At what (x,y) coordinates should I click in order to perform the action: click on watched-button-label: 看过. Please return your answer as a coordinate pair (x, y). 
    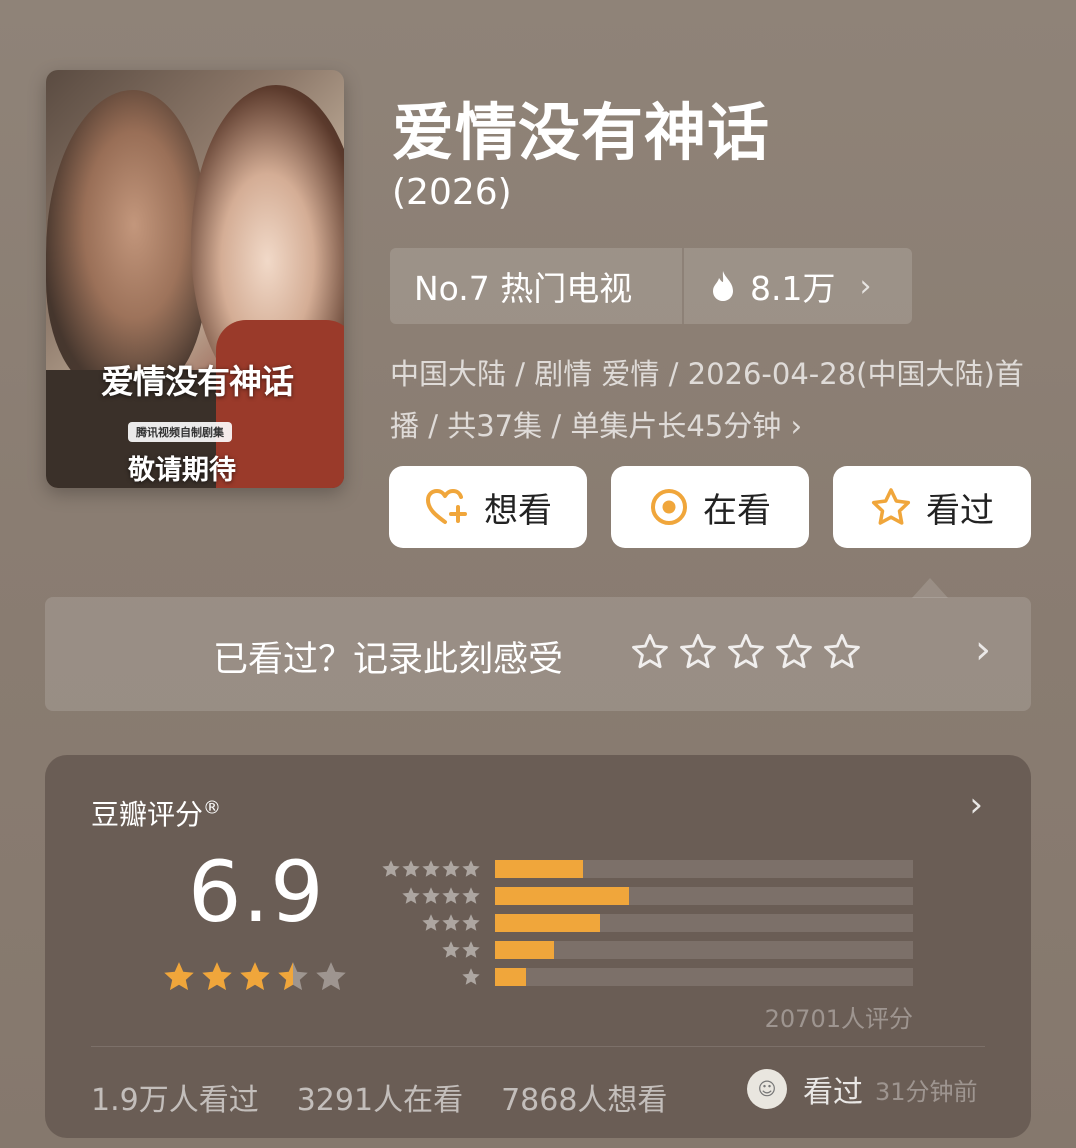
    Looking at the image, I should click on (960, 510).